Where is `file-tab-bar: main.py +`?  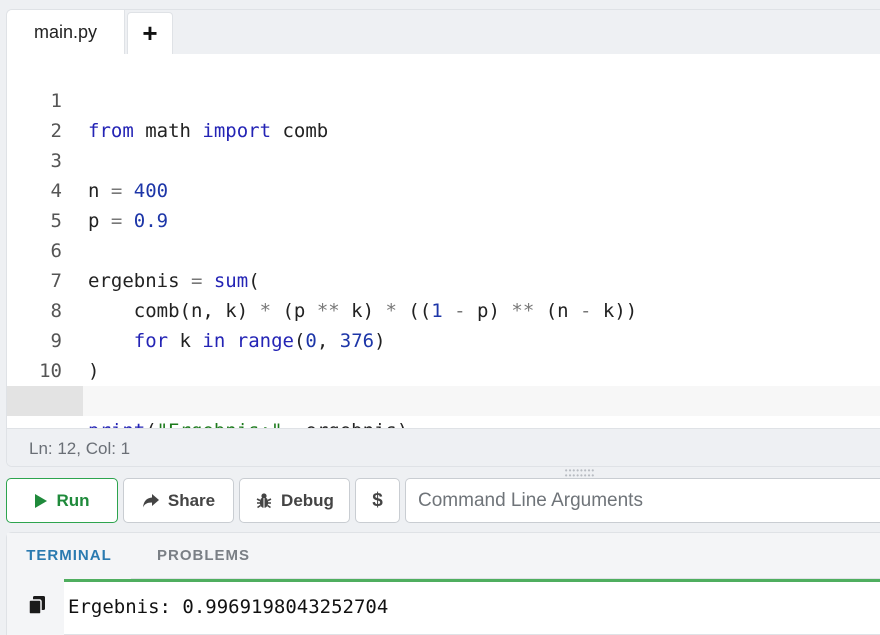 file-tab-bar: main.py + is located at coordinates (443, 32).